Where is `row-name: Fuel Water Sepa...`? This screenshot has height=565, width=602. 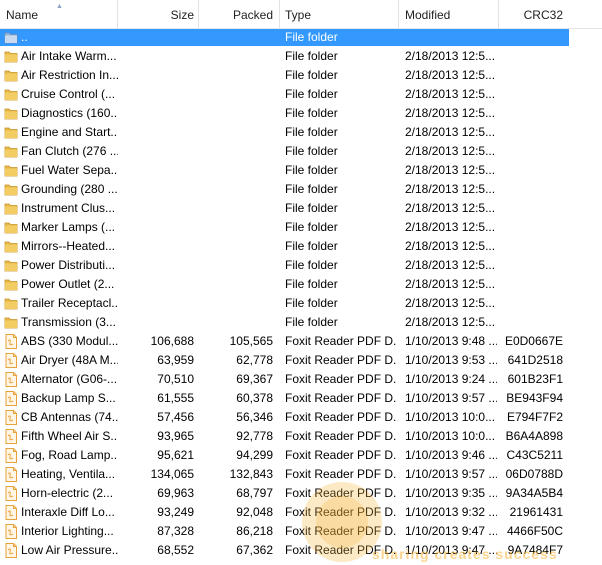
row-name: Fuel Water Sepa... is located at coordinates (69, 170).